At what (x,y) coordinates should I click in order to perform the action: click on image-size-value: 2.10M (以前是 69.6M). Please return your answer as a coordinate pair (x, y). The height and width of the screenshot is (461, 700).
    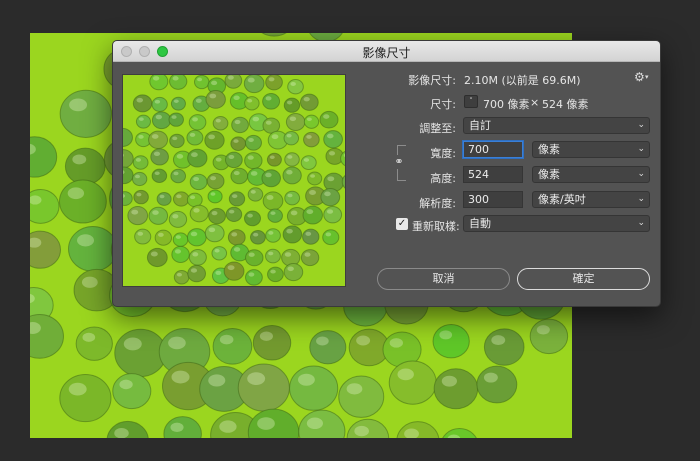
    Looking at the image, I should click on (522, 80).